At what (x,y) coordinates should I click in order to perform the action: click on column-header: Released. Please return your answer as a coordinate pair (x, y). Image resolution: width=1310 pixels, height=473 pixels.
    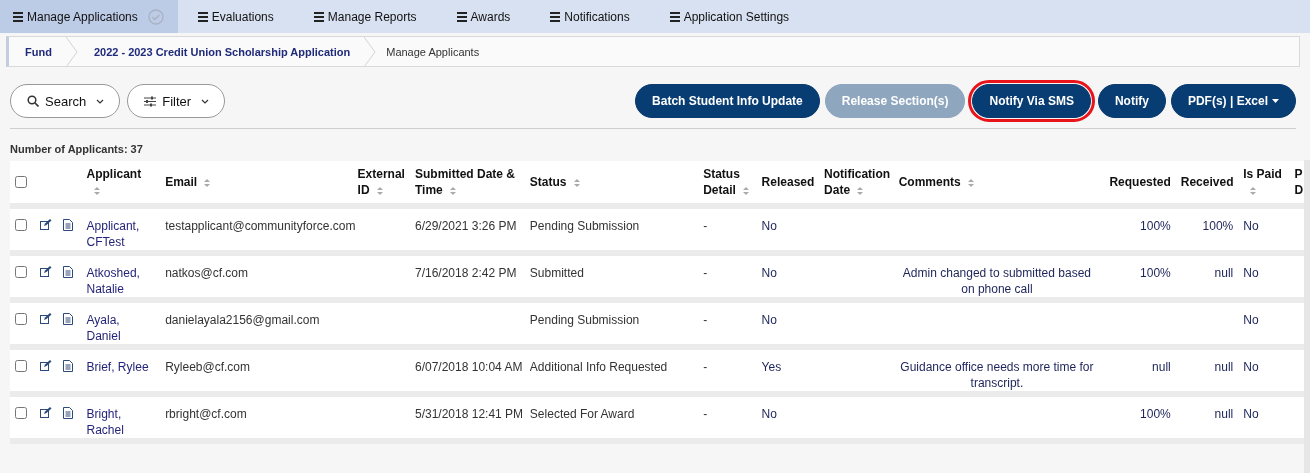
    Looking at the image, I should click on (788, 182).